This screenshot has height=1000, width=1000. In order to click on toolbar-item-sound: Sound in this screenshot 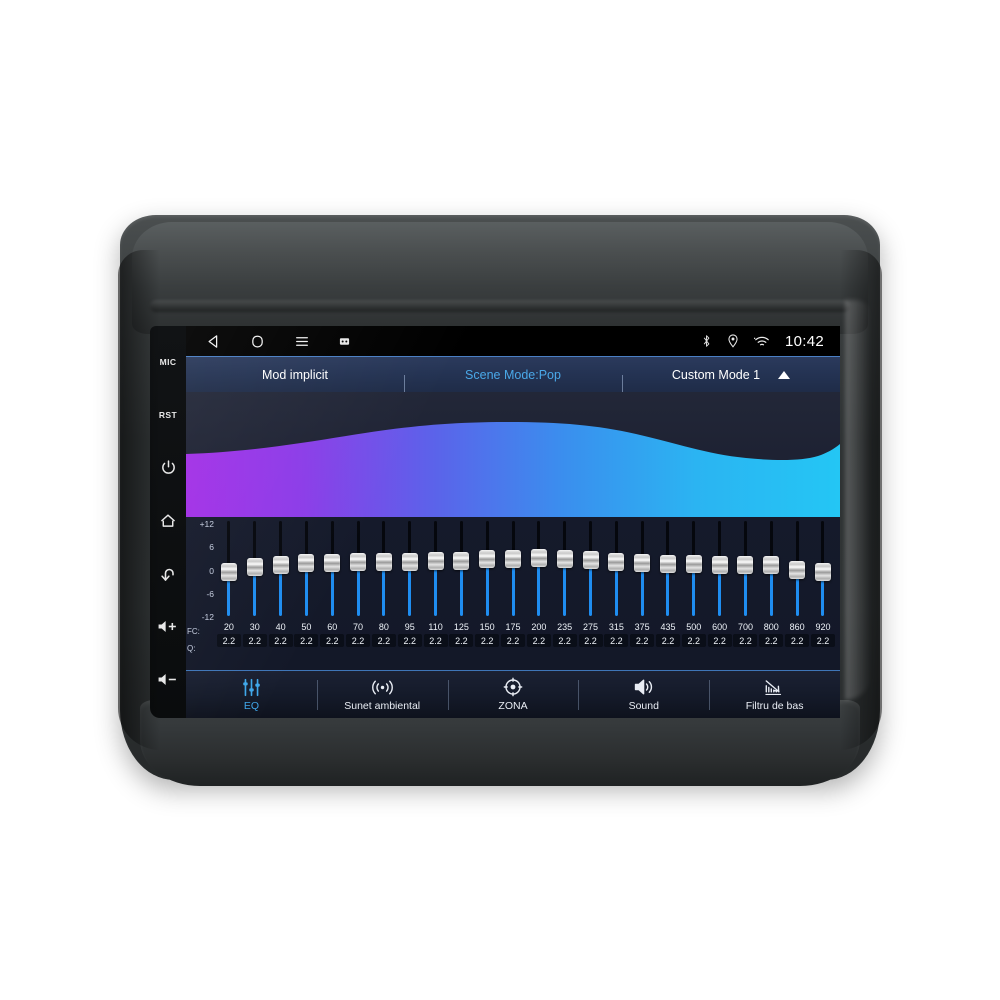, I will do `click(643, 694)`.